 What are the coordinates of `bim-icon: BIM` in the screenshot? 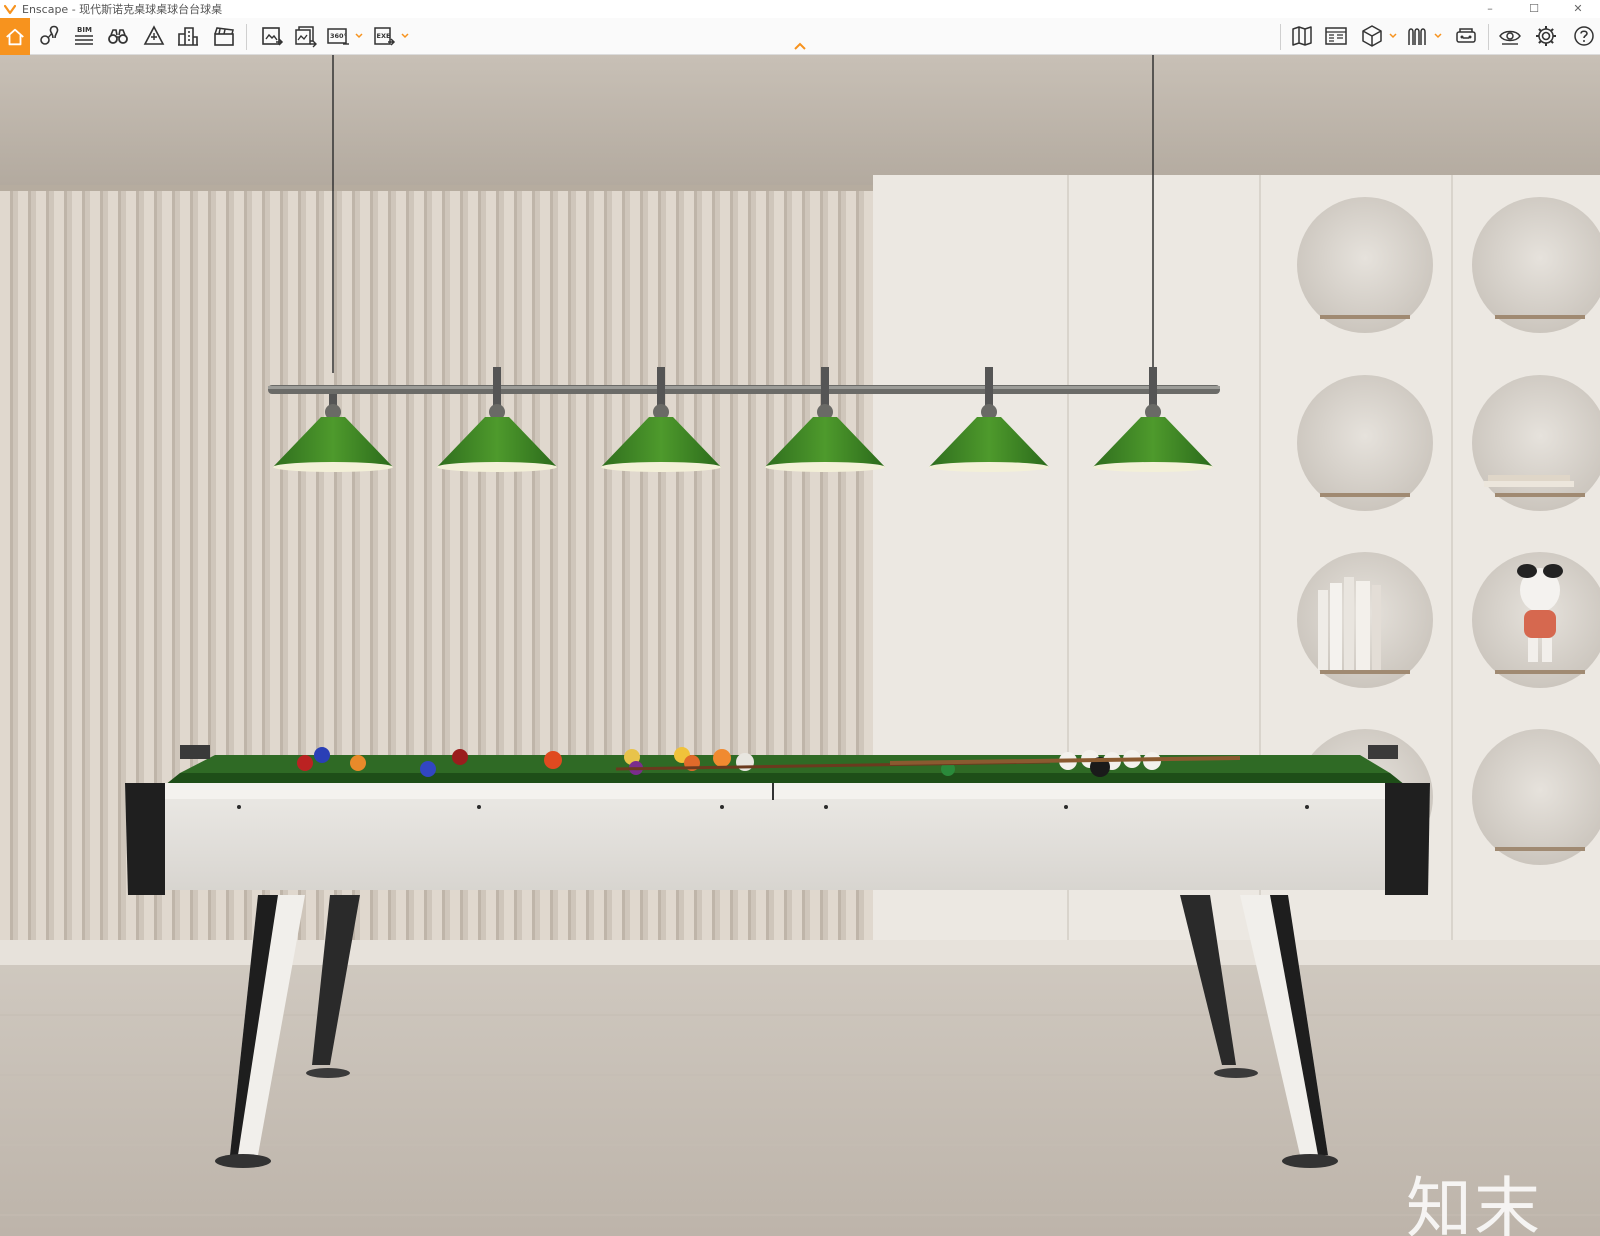 It's located at (84, 35).